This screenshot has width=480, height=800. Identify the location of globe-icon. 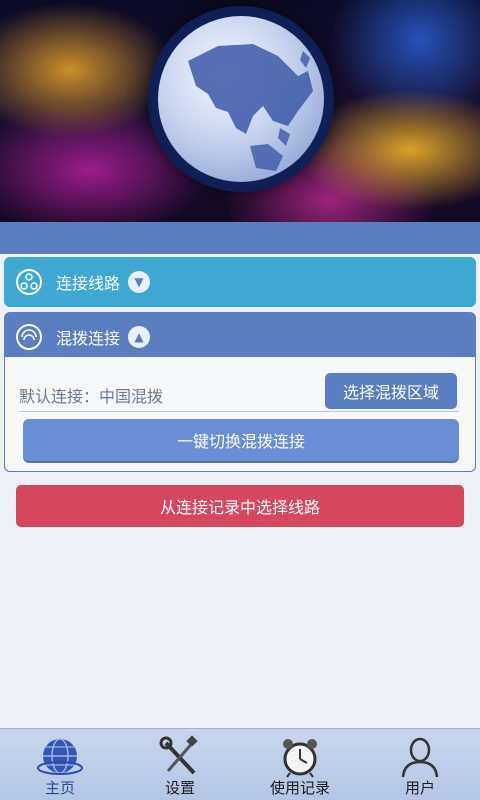
(60, 759).